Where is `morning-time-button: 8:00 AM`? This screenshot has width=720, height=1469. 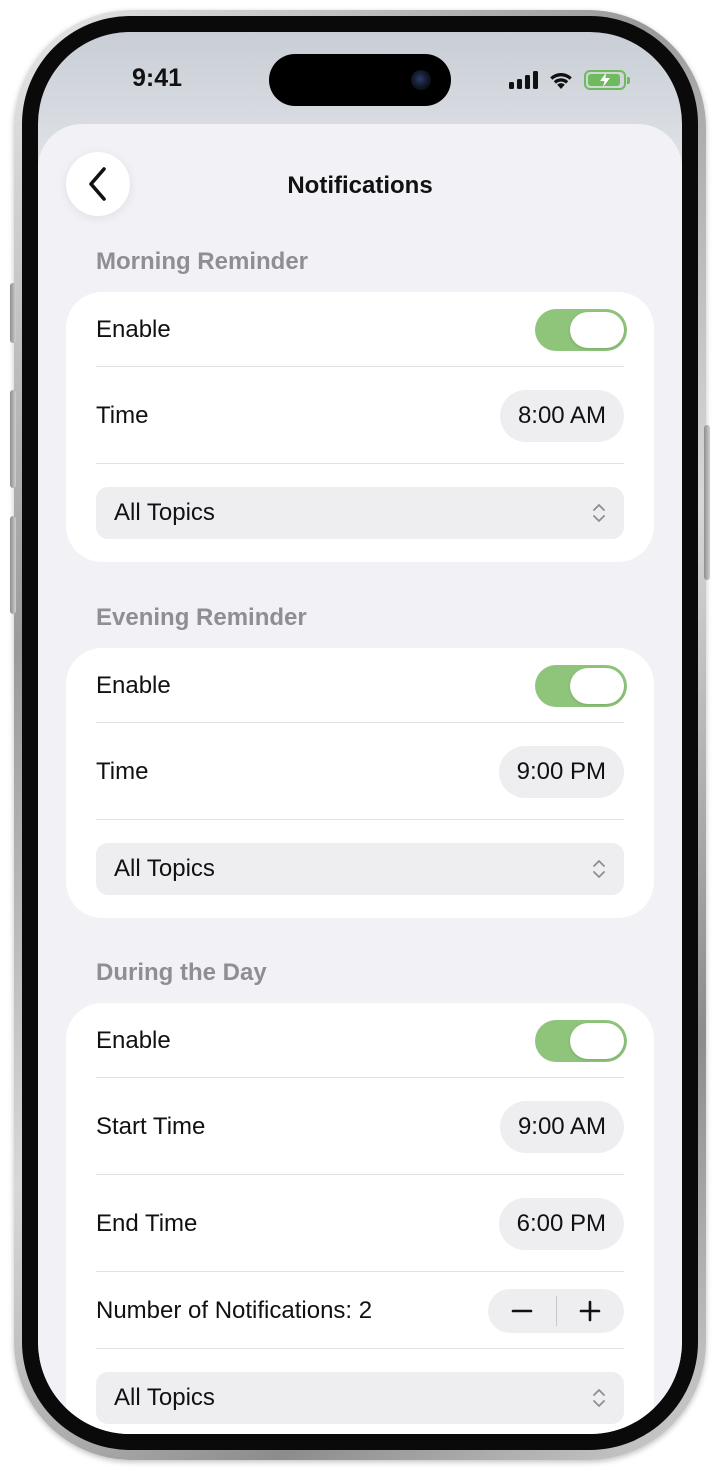 morning-time-button: 8:00 AM is located at coordinates (561, 416).